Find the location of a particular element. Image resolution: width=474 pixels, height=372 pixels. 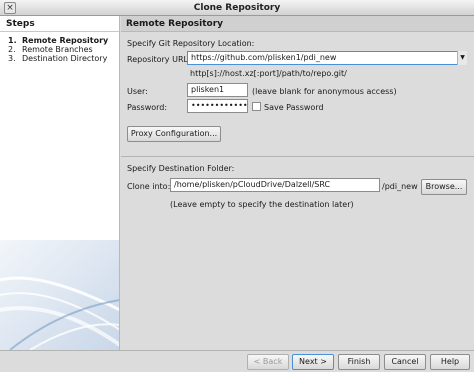

repository-url-label: Repository URL: is located at coordinates (159, 59).